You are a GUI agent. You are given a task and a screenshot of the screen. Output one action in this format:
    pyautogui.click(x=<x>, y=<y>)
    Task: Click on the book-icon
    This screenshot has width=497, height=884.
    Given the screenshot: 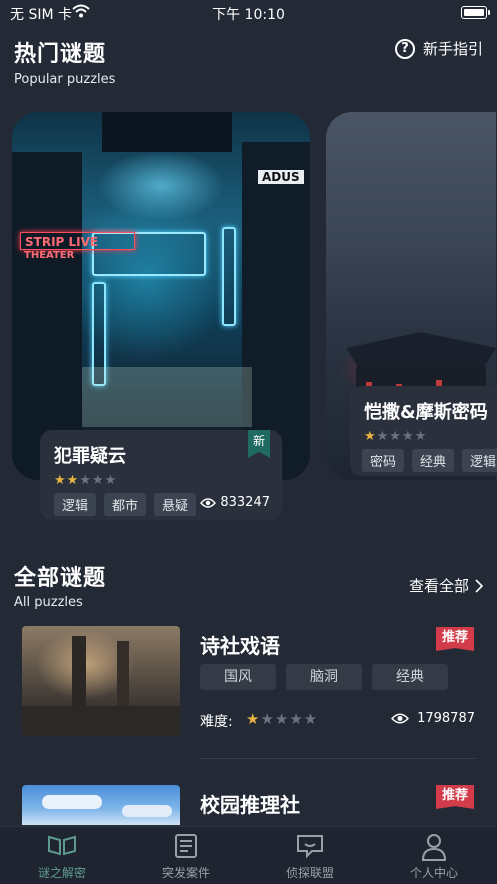 What is the action you would take?
    pyautogui.click(x=62, y=845)
    